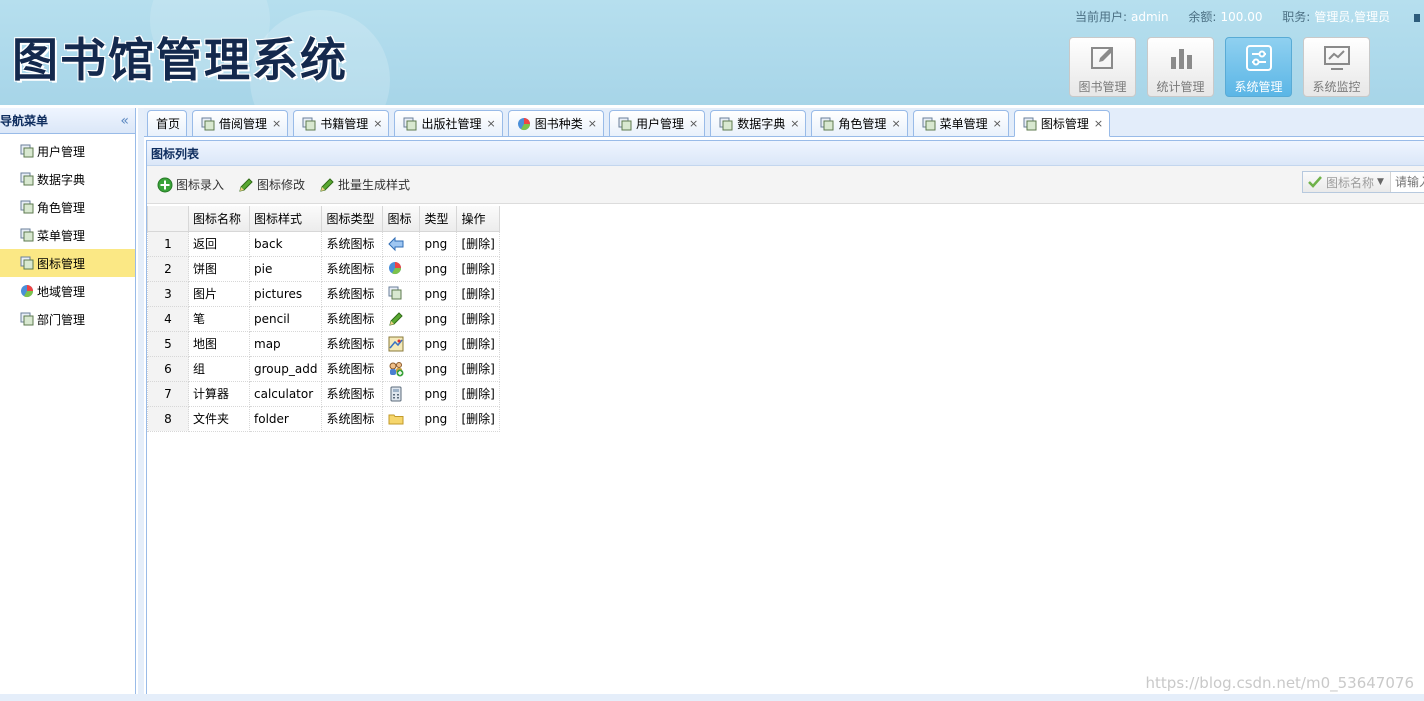 This screenshot has width=1424, height=701. What do you see at coordinates (1347, 182) in the screenshot?
I see `search-field-select: 图标名称 ▼` at bounding box center [1347, 182].